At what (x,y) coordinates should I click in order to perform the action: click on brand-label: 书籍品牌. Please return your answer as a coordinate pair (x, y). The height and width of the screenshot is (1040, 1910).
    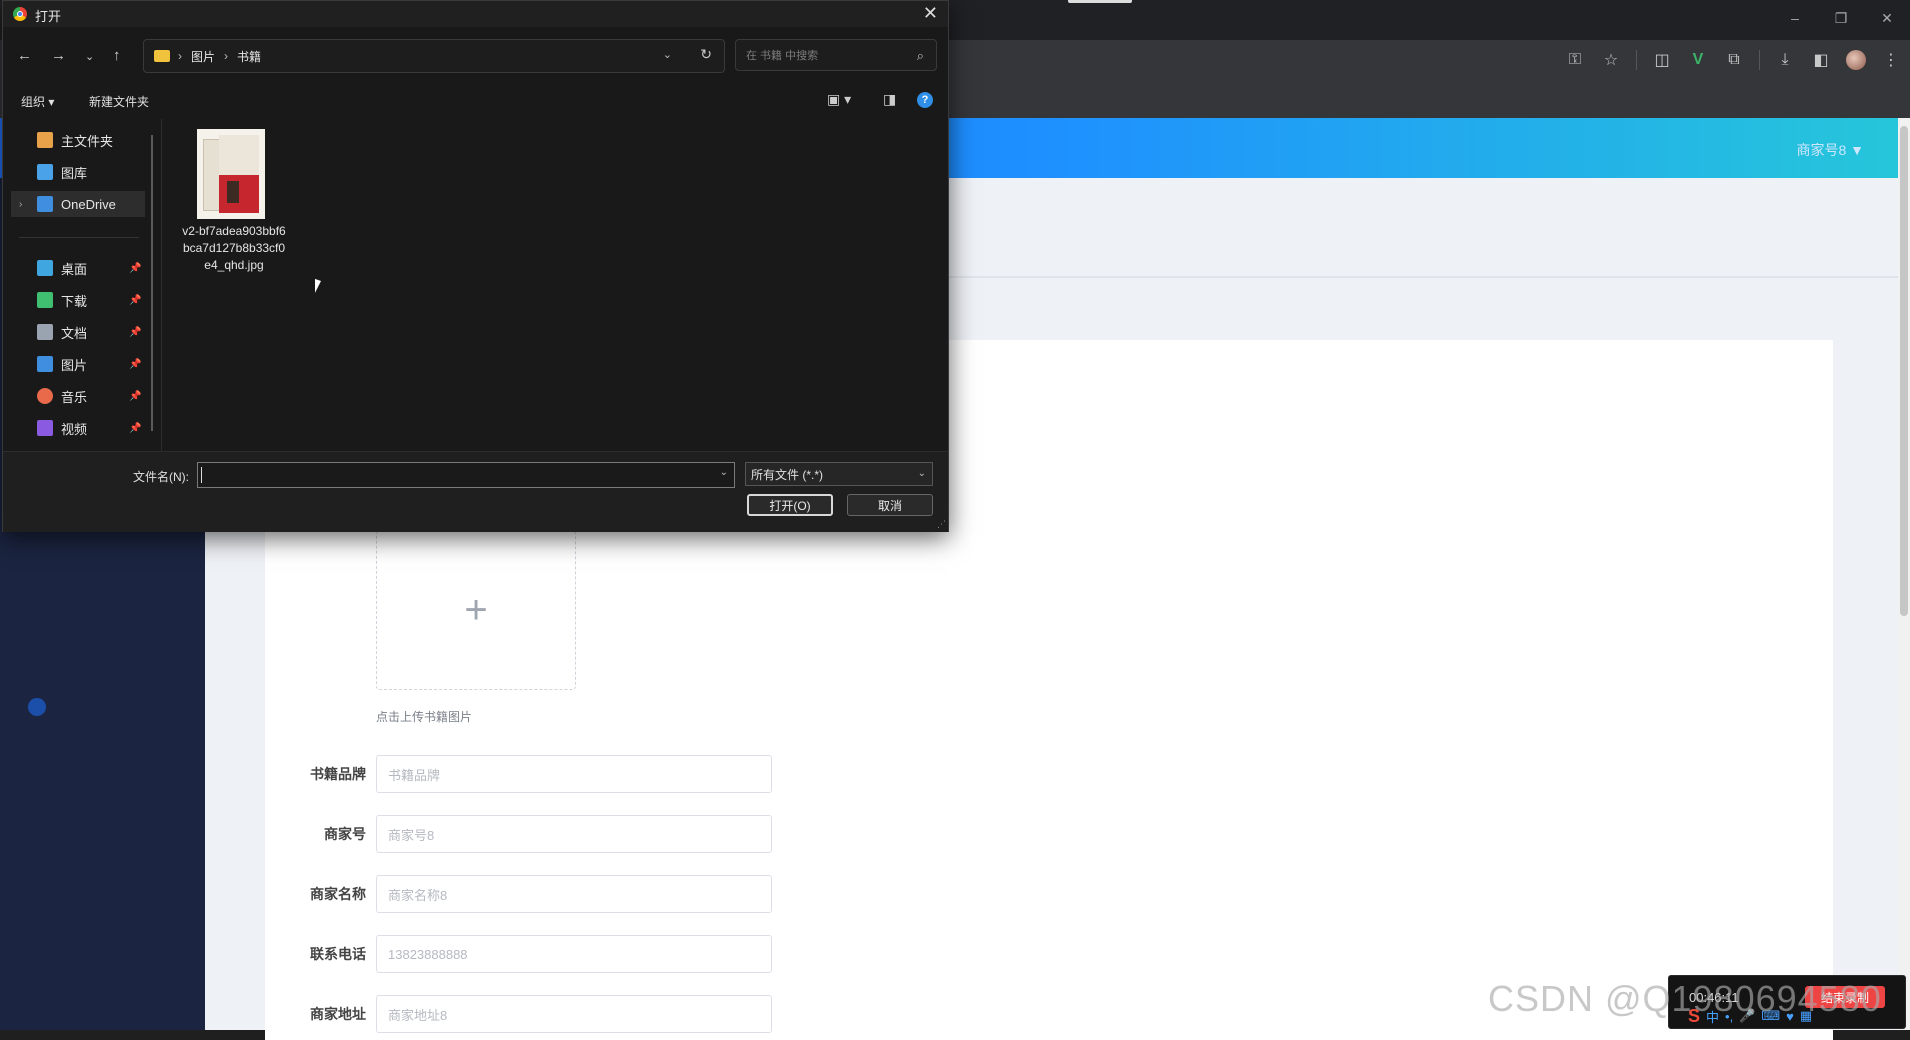
    Looking at the image, I should click on (338, 774).